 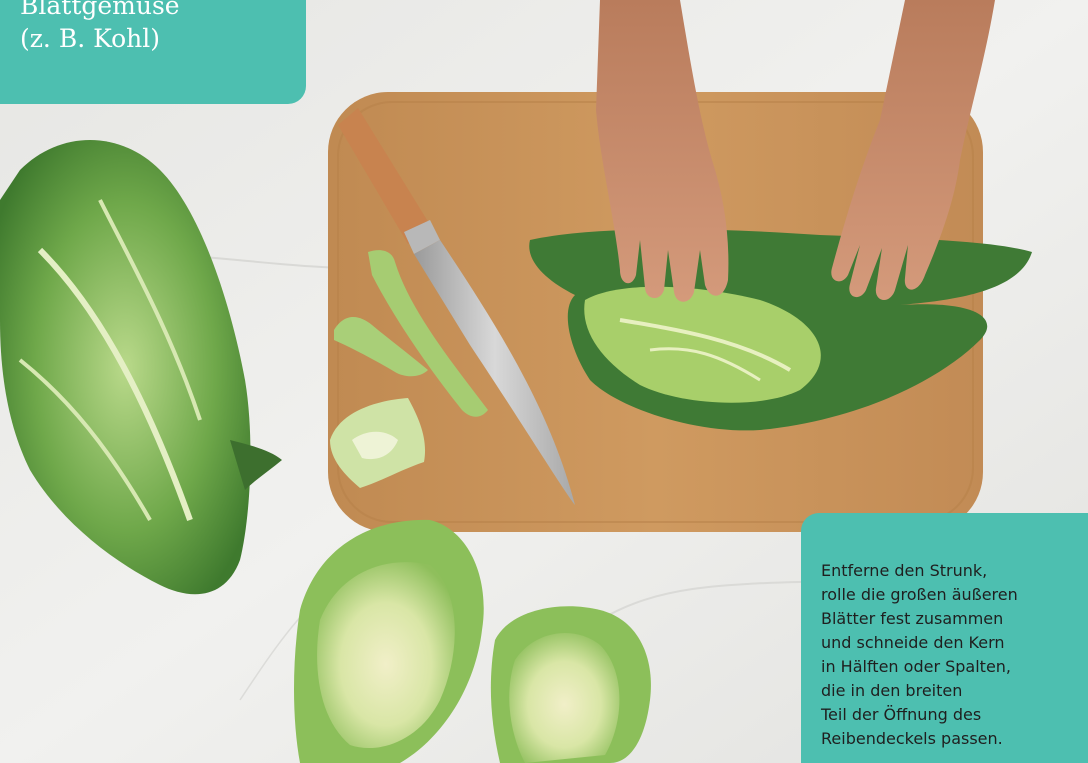 What do you see at coordinates (912, 738) in the screenshot?
I see `instruction-line: Reibendeckels passen.` at bounding box center [912, 738].